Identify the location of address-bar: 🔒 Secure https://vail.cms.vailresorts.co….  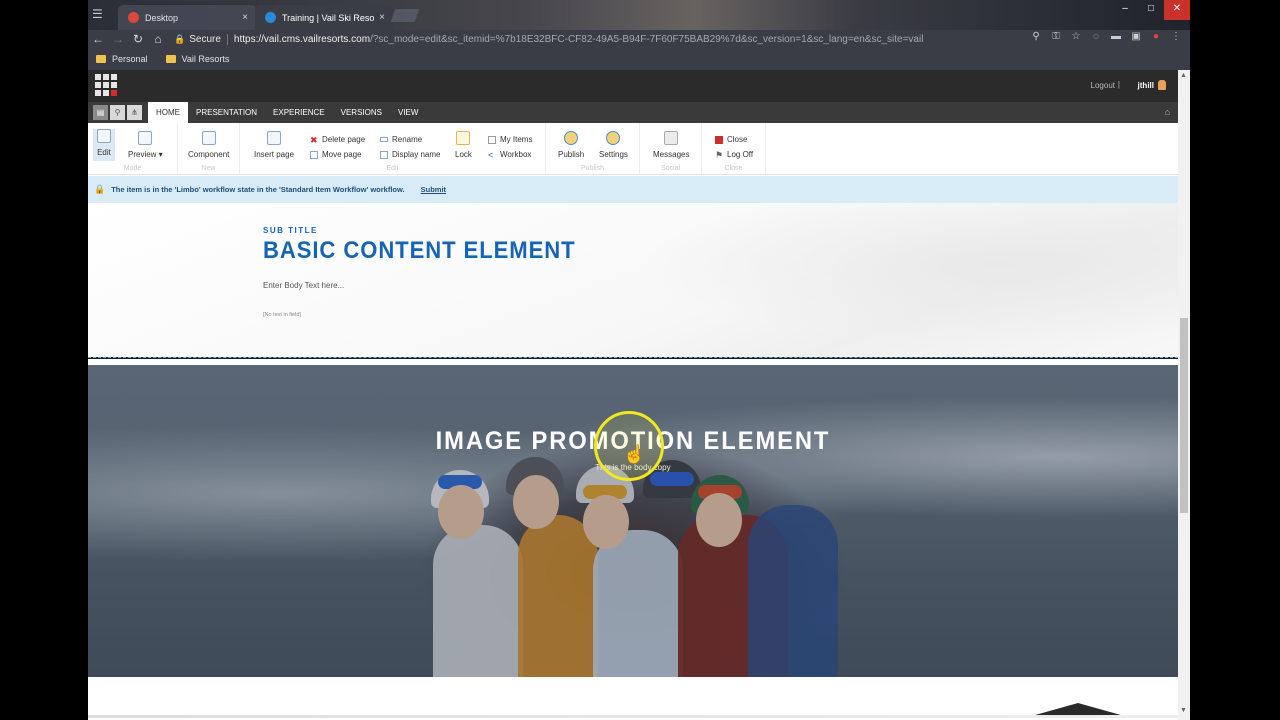
(659, 39).